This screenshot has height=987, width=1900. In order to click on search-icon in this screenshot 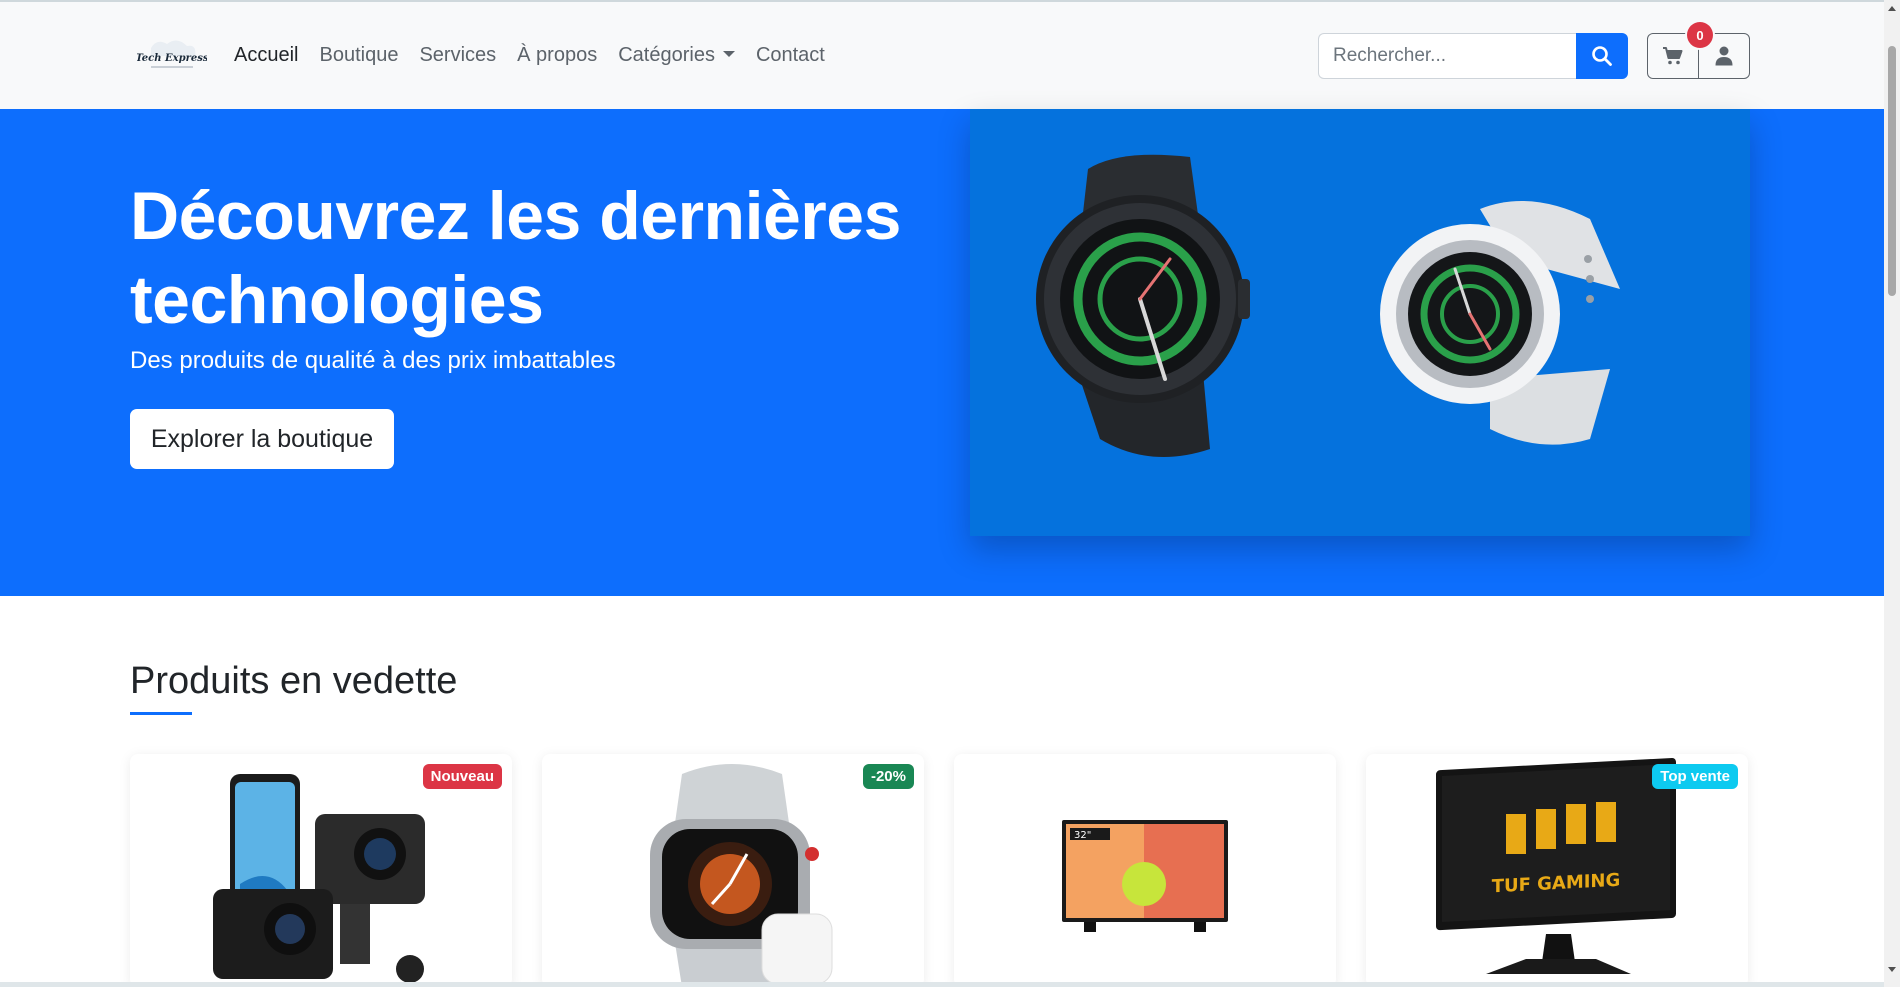, I will do `click(1602, 56)`.